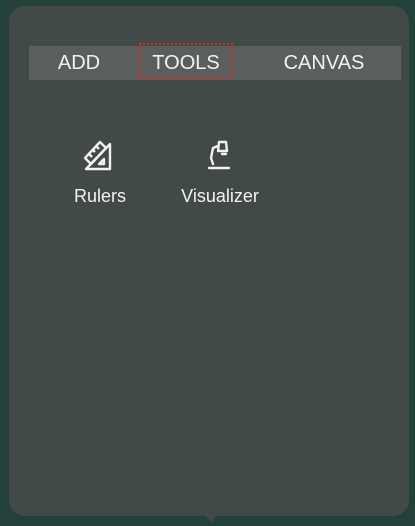 The height and width of the screenshot is (526, 415). Describe the element at coordinates (79, 63) in the screenshot. I see `tab-add: ADD` at that location.